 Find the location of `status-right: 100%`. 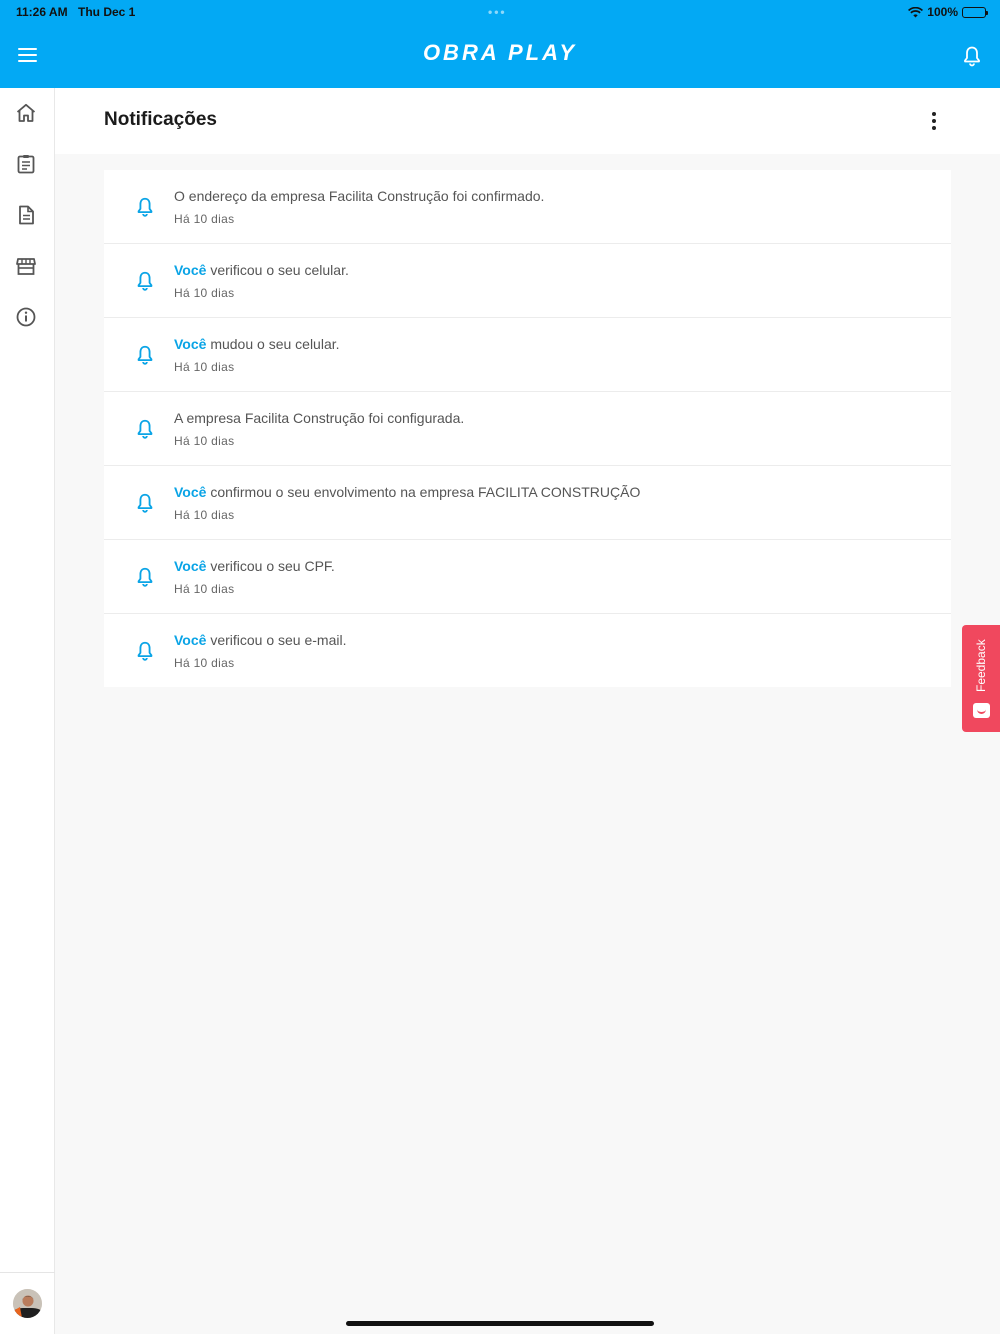

status-right: 100% is located at coordinates (948, 12).